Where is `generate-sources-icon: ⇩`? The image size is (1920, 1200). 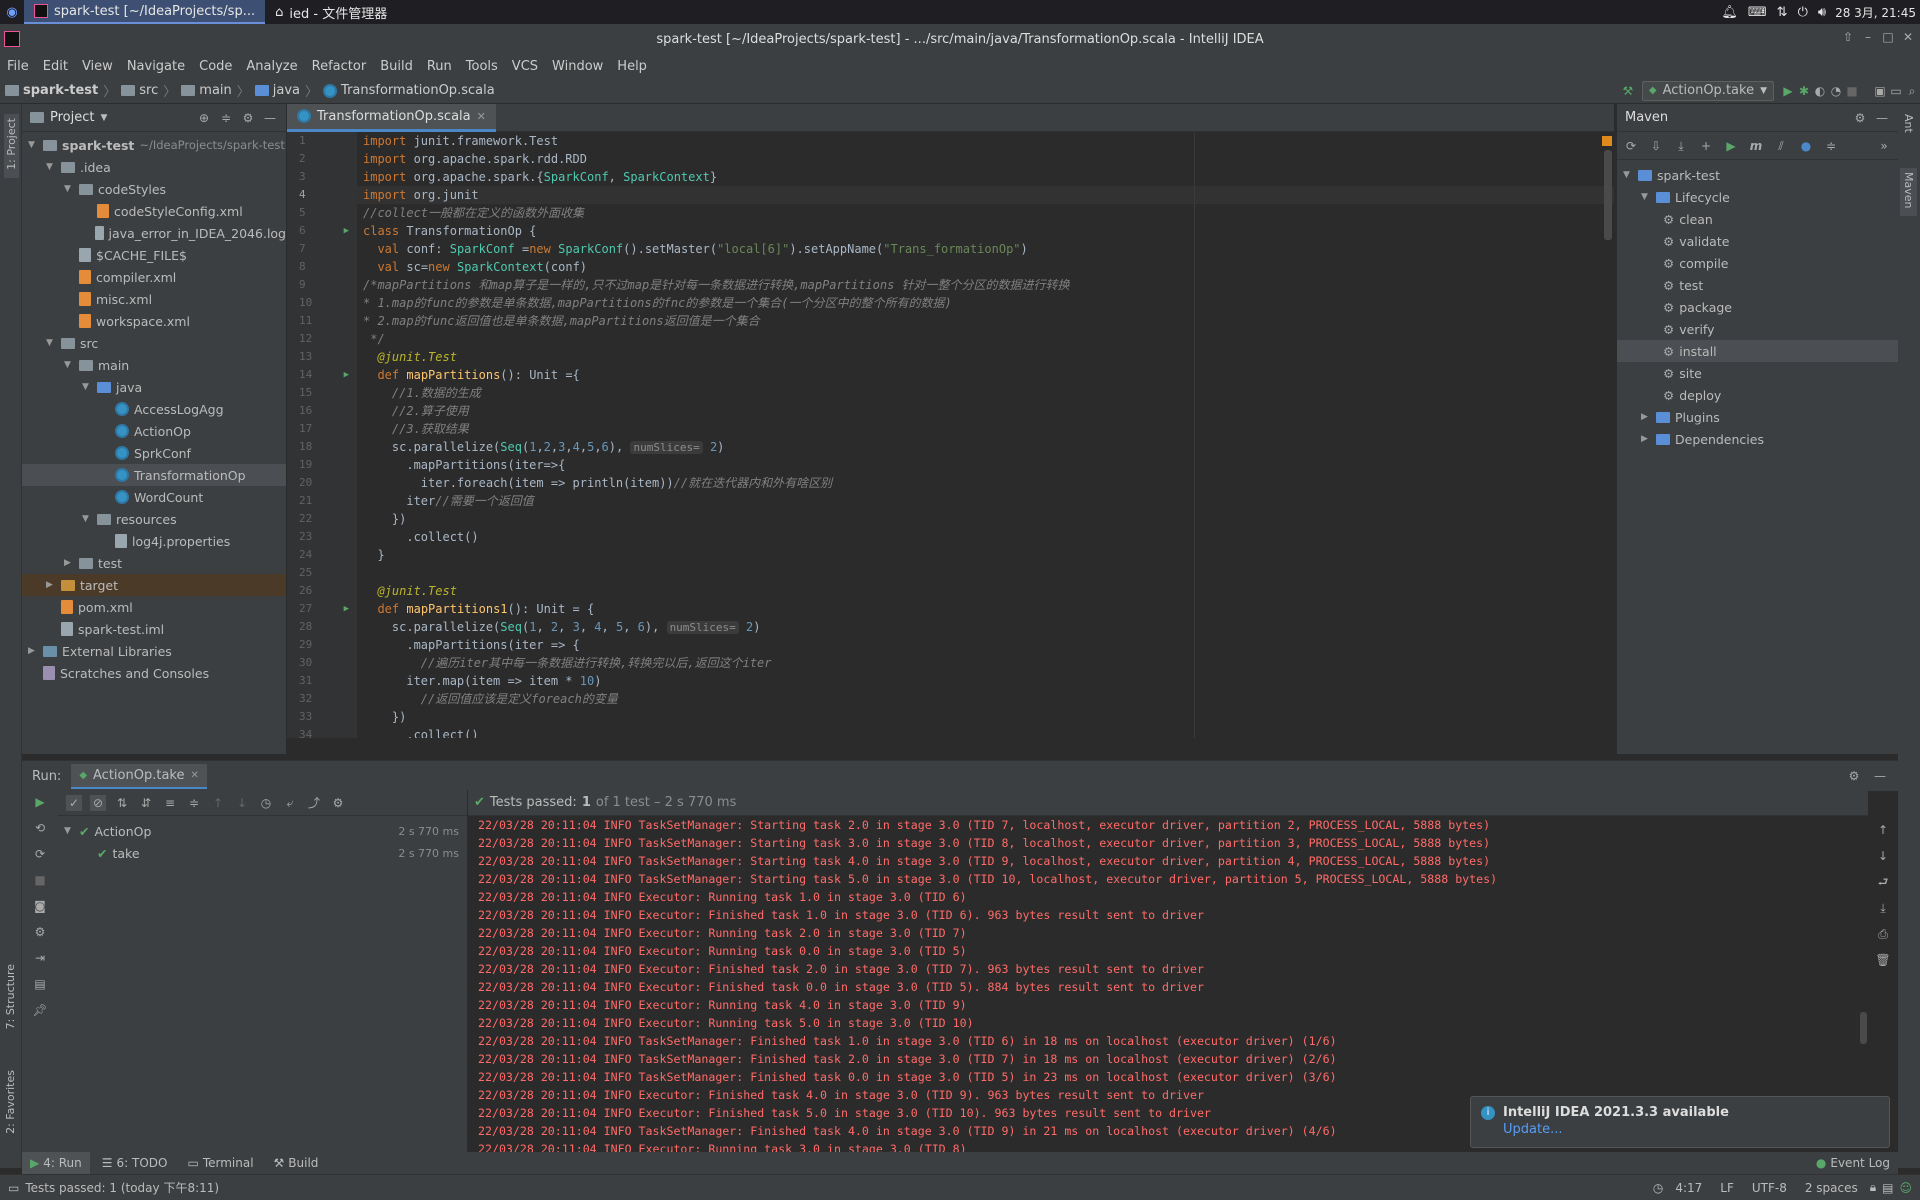 generate-sources-icon: ⇩ is located at coordinates (1656, 146).